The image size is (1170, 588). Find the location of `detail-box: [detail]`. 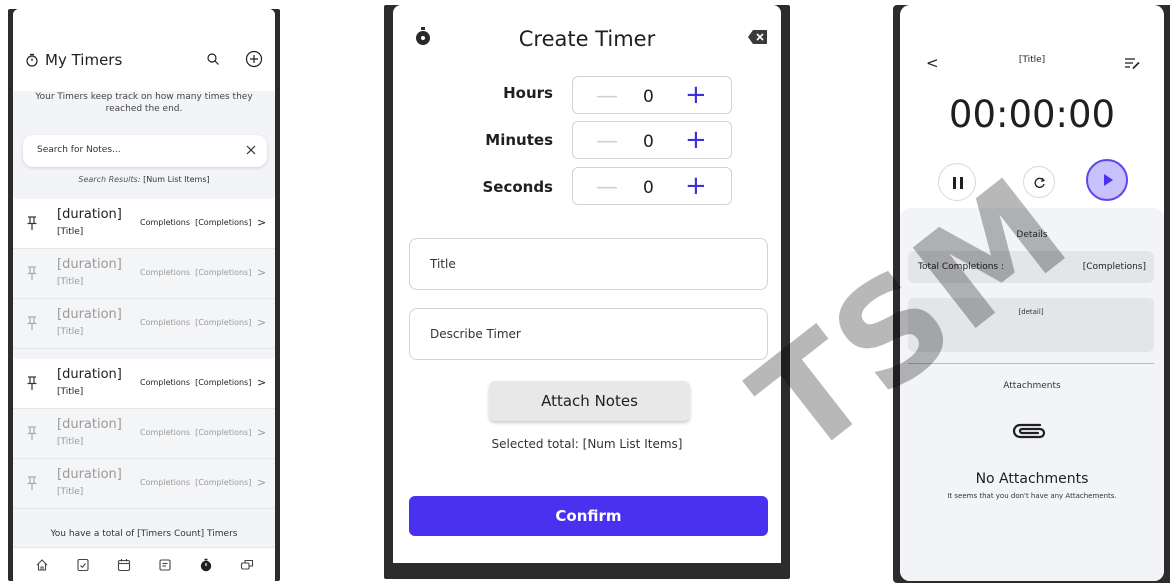

detail-box: [detail] is located at coordinates (1031, 325).